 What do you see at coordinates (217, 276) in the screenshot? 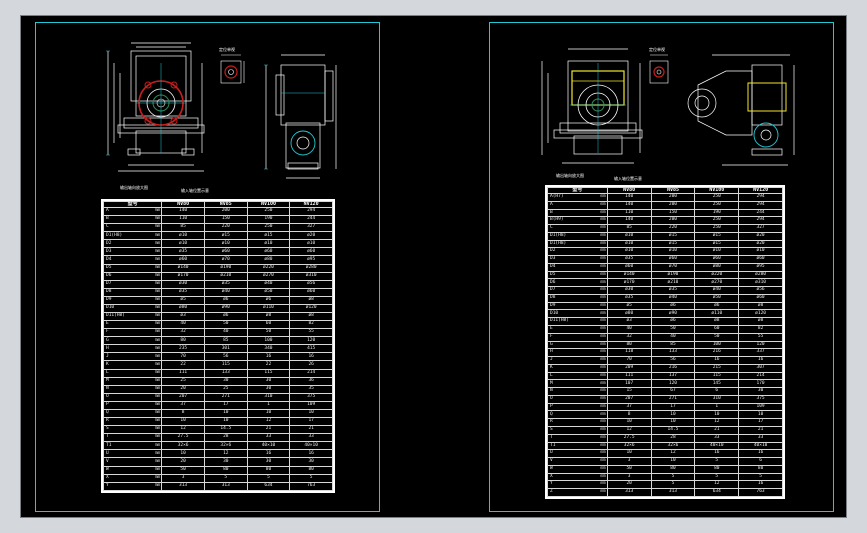
I see `table-row: D6 mm ø170 ø210 ø270 ø310` at bounding box center [217, 276].